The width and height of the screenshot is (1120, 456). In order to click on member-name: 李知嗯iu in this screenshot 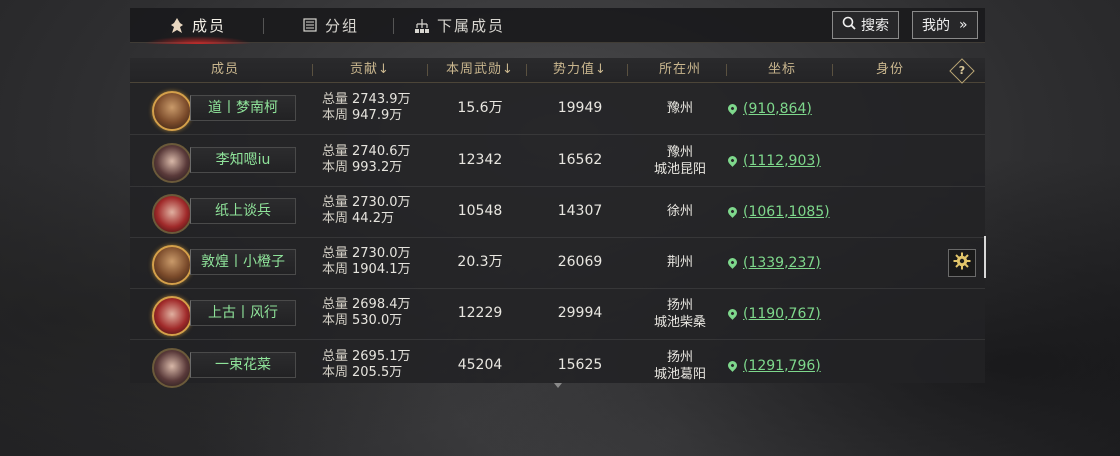, I will do `click(243, 160)`.